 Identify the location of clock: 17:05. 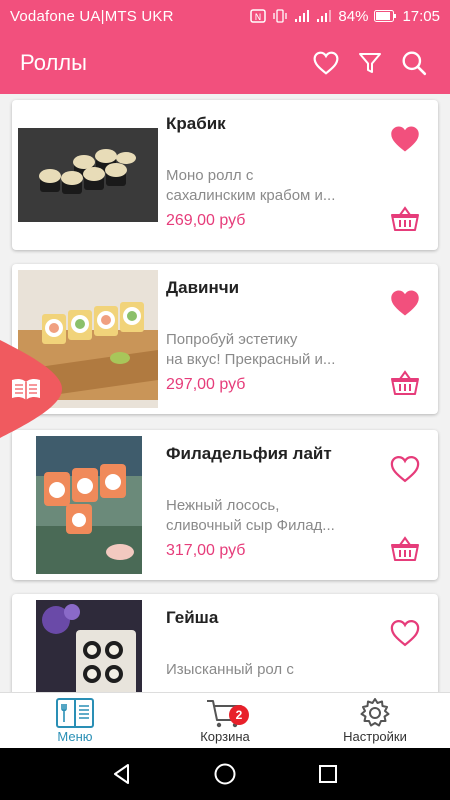
(421, 16).